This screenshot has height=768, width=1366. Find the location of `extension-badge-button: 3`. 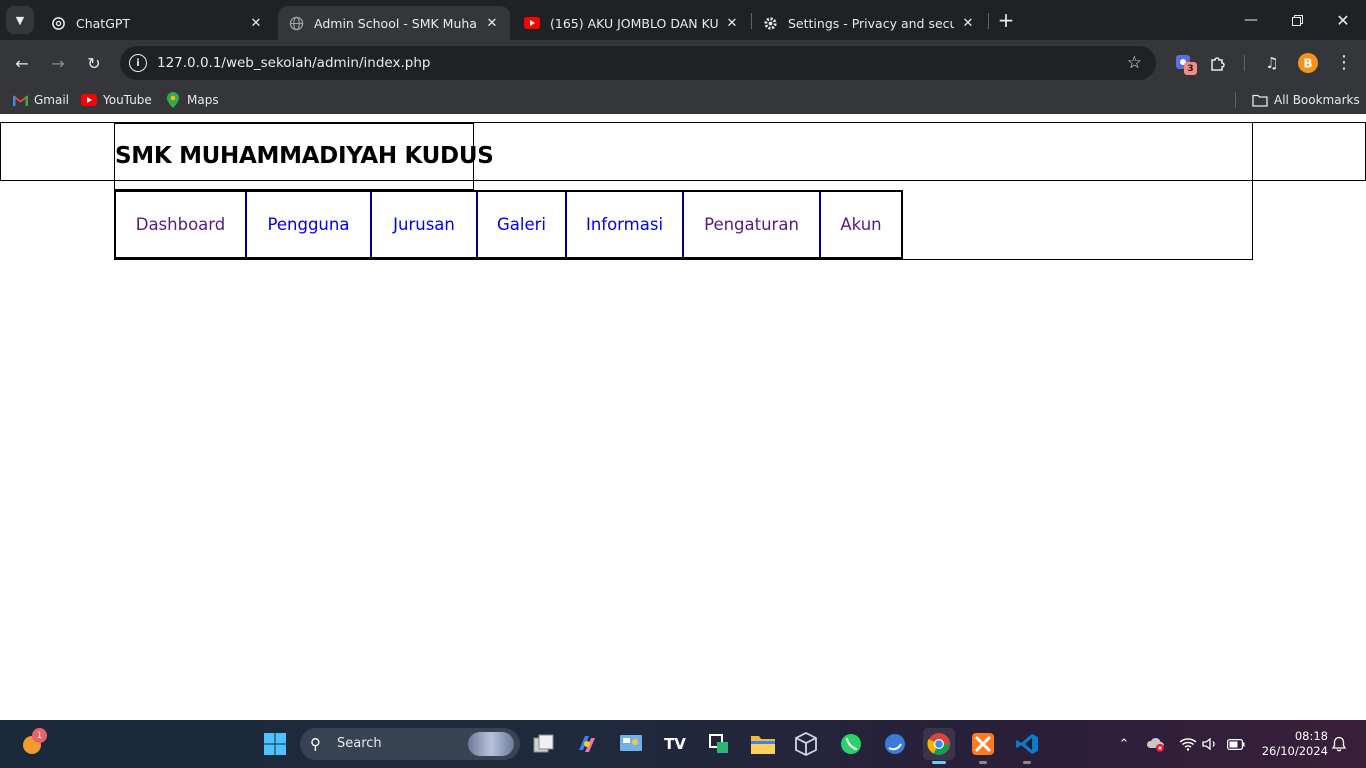

extension-badge-button: 3 is located at coordinates (1184, 63).